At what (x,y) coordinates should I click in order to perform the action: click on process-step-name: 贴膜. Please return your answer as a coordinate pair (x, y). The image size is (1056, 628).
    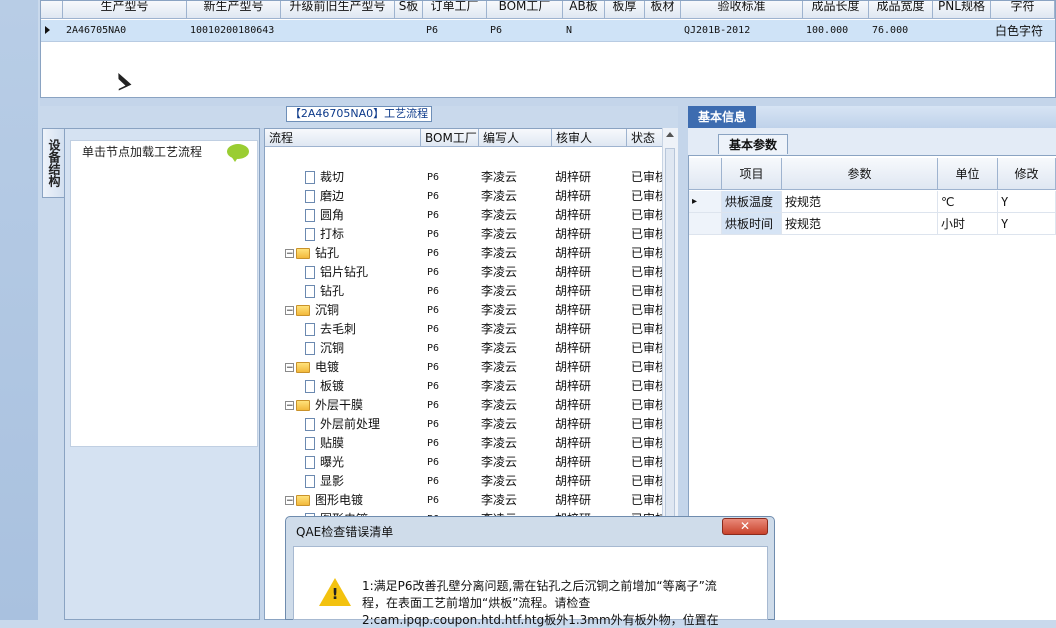
    Looking at the image, I should click on (370, 443).